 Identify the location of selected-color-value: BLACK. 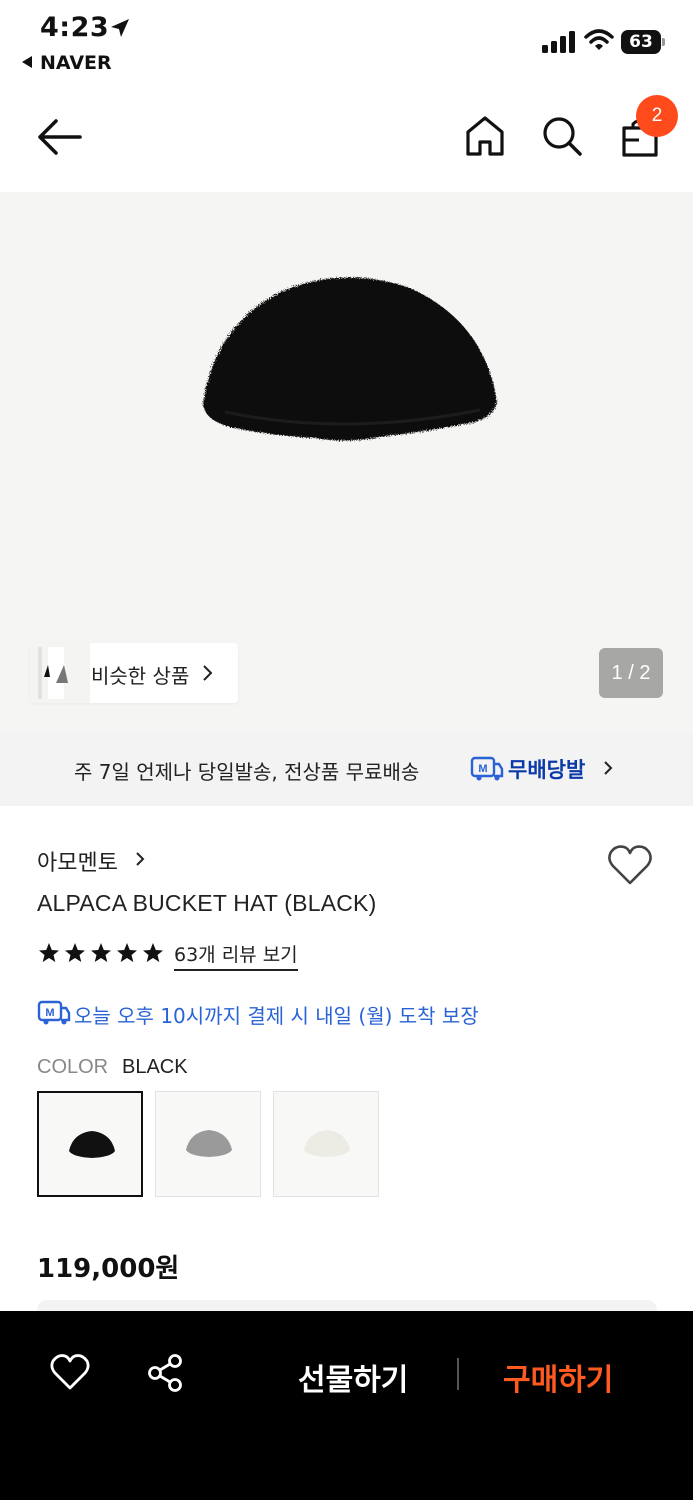
(155, 1067).